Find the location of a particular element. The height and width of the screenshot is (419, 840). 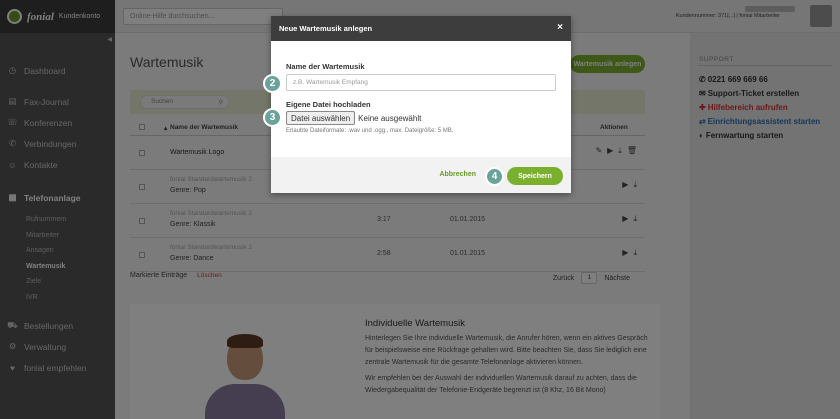

file-upload-label: Eigene Datei hochladen is located at coordinates (328, 104).